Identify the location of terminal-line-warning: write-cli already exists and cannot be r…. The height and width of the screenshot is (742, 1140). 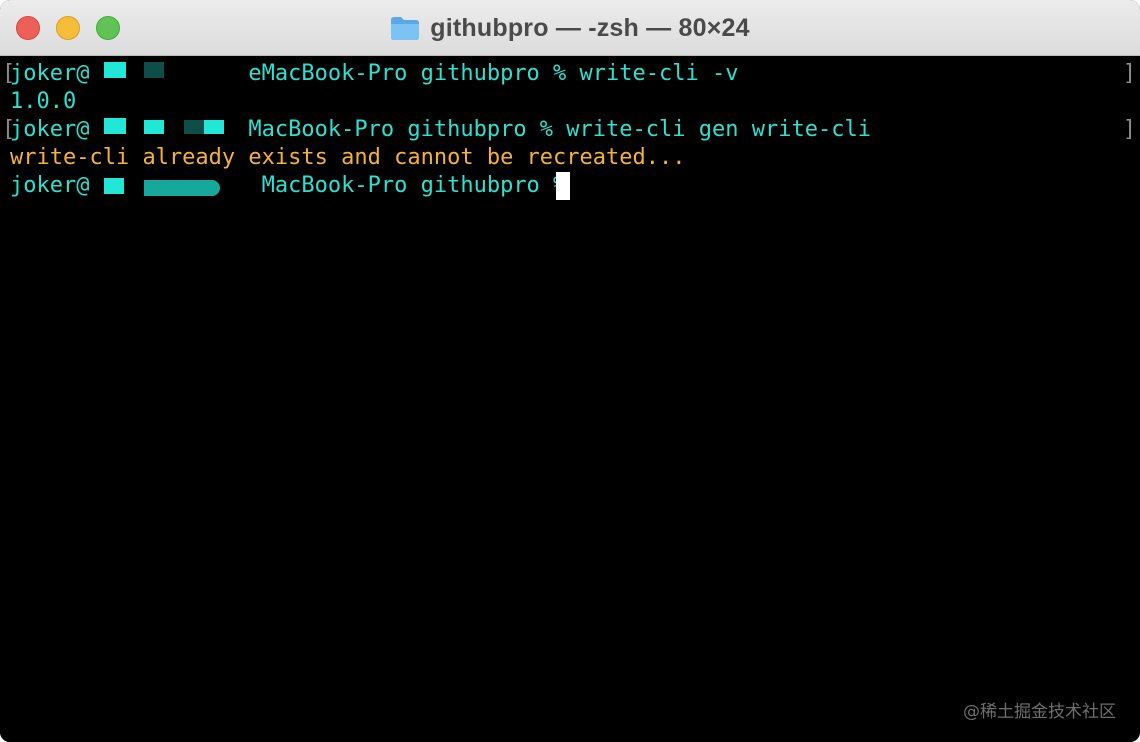
(348, 157).